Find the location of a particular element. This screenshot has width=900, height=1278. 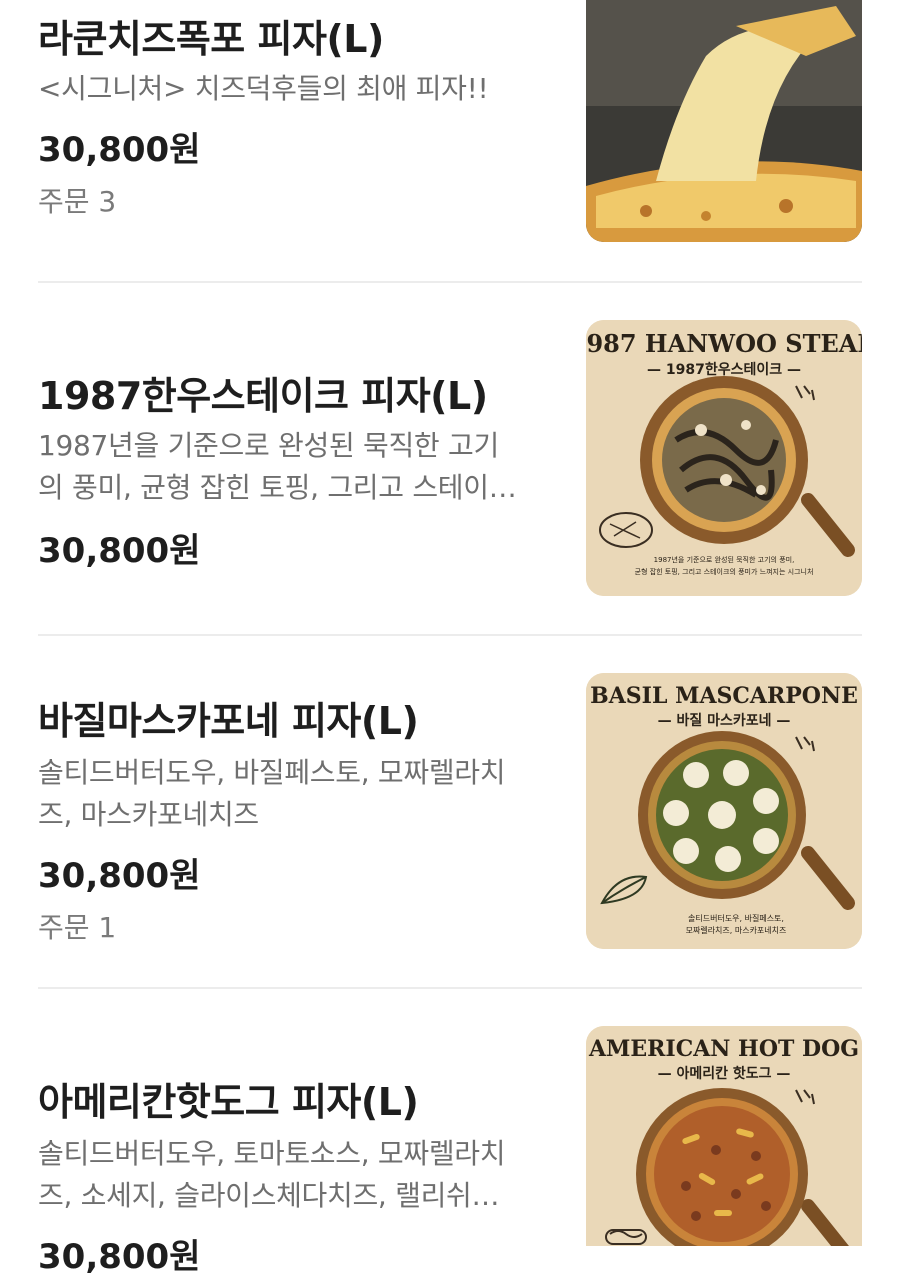

item-photo is located at coordinates (724, 121).